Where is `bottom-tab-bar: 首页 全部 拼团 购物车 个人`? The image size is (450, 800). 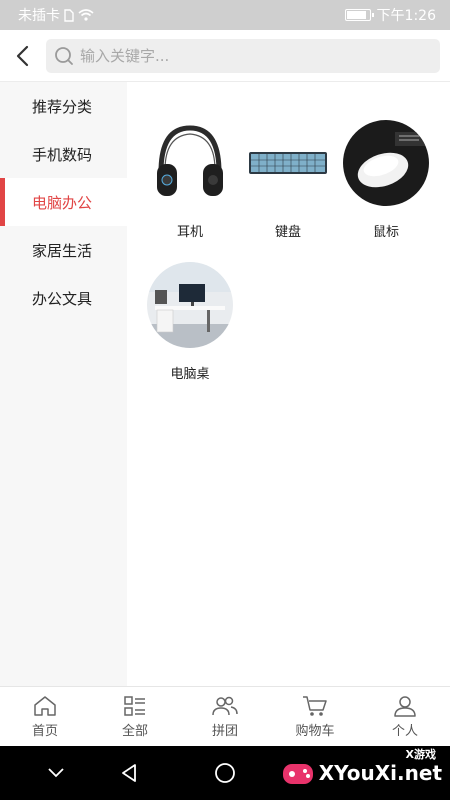 bottom-tab-bar: 首页 全部 拼团 购物车 个人 is located at coordinates (225, 716).